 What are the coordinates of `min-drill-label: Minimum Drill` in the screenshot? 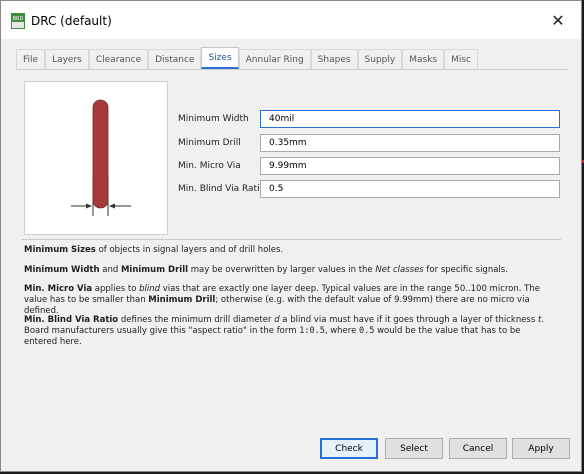 It's located at (209, 143).